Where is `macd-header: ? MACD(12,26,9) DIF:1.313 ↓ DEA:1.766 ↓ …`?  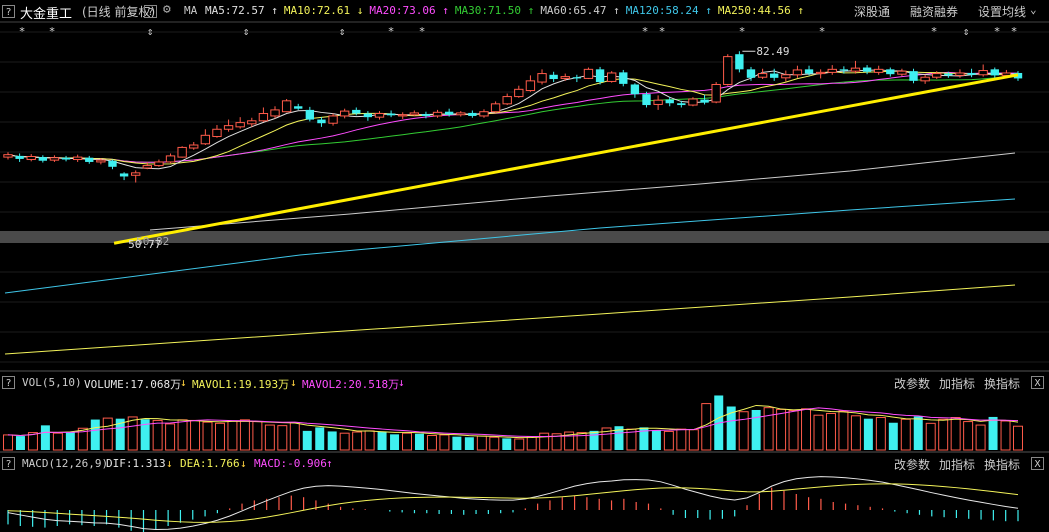
macd-header: ? MACD(12,26,9) DIF:1.313 ↓ DEA:1.766 ↓ … is located at coordinates (524, 464).